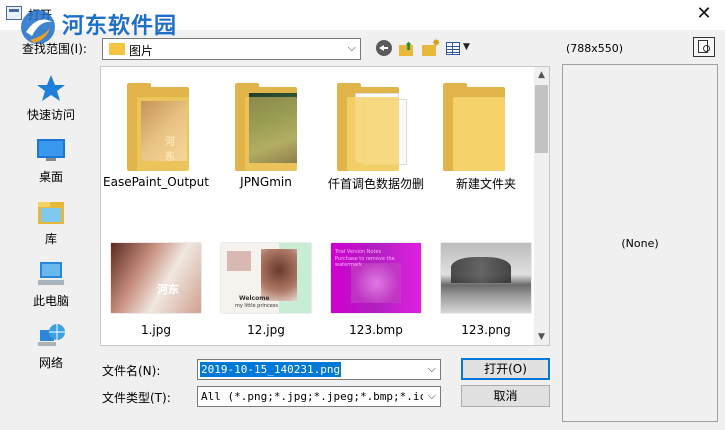 The width and height of the screenshot is (725, 430). What do you see at coordinates (266, 182) in the screenshot?
I see `file-name: JPNGmin` at bounding box center [266, 182].